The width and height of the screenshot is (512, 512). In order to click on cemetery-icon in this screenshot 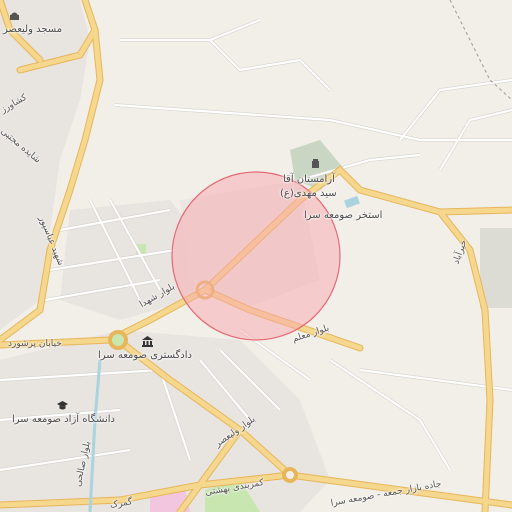, I will do `click(315, 163)`.